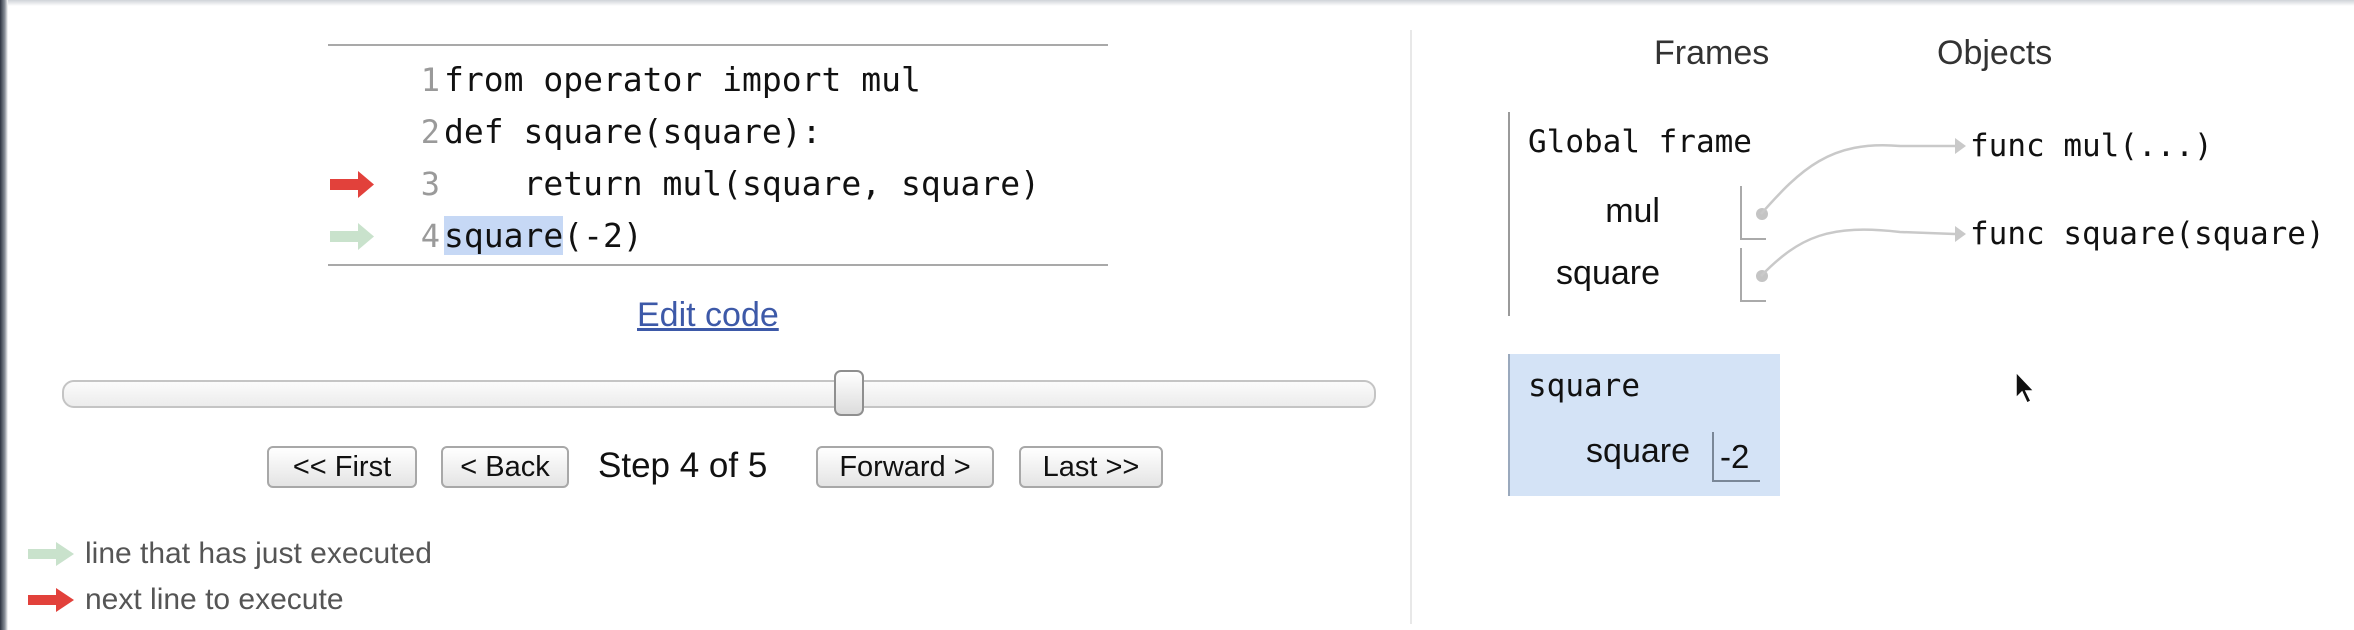  Describe the element at coordinates (2025, 387) in the screenshot. I see `mouse-cursor-icon` at that location.